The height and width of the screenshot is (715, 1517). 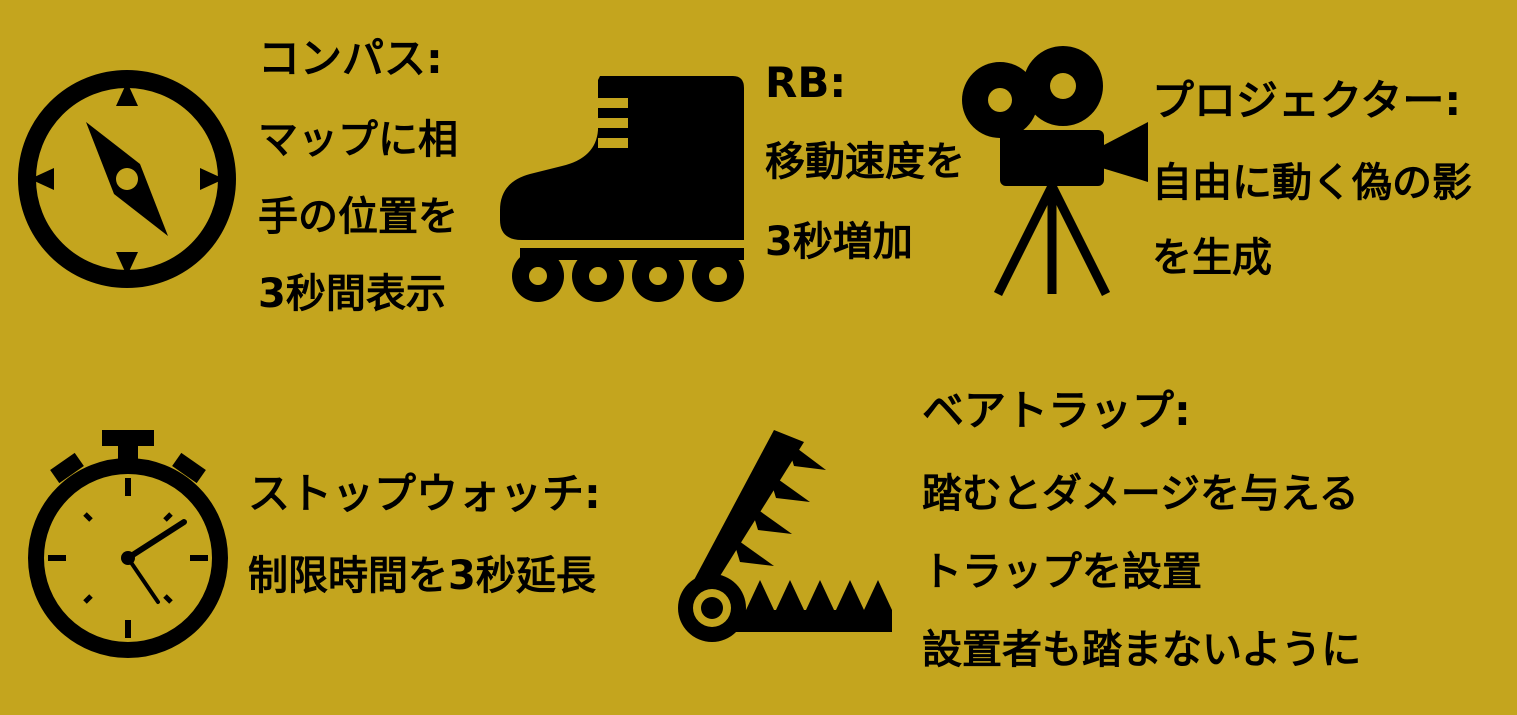 What do you see at coordinates (358, 140) in the screenshot?
I see `compass-desc-line-1: マップに相` at bounding box center [358, 140].